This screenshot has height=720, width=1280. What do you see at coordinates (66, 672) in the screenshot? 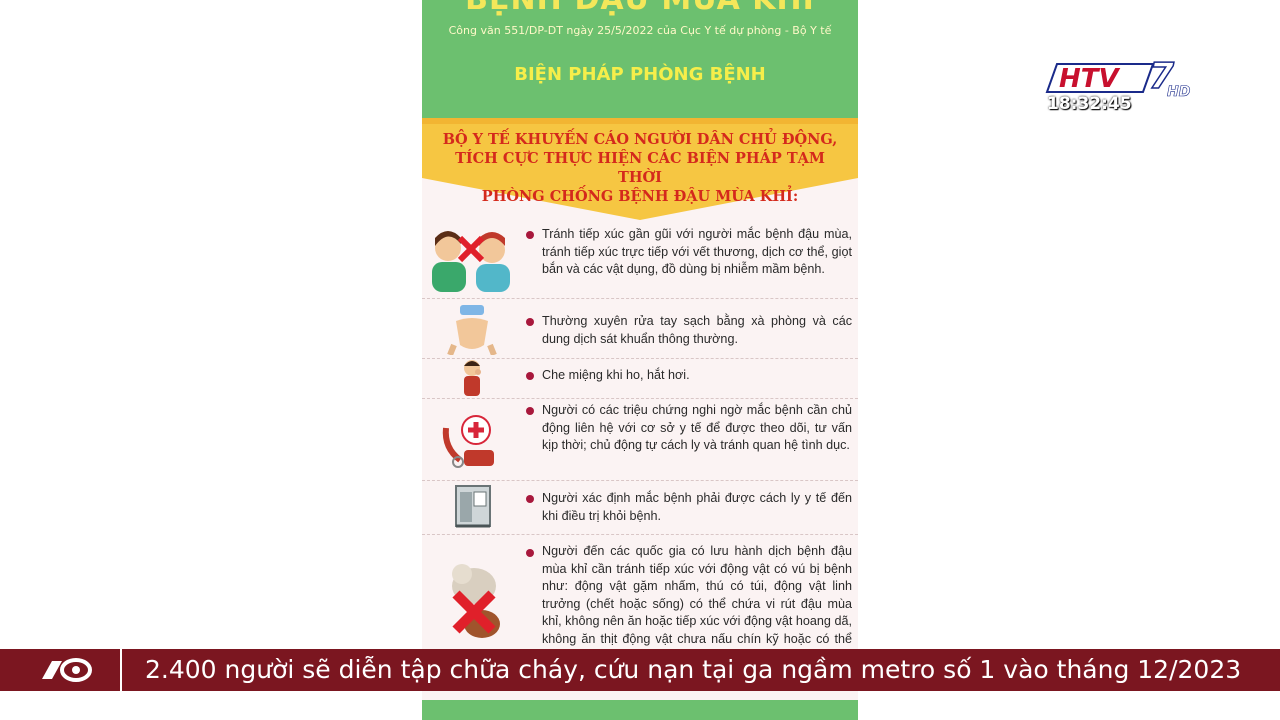
I see `program-logo-icon` at bounding box center [66, 672].